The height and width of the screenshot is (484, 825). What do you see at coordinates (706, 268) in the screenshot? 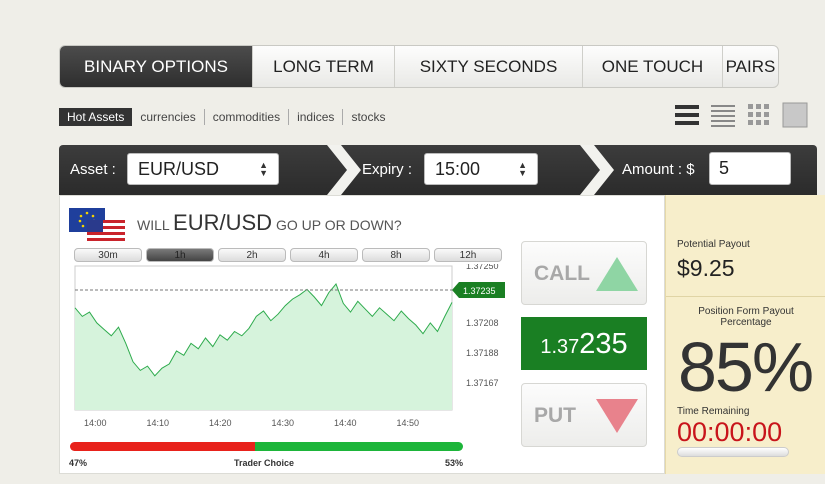
I see `potential-payout-value: $9.25` at bounding box center [706, 268].